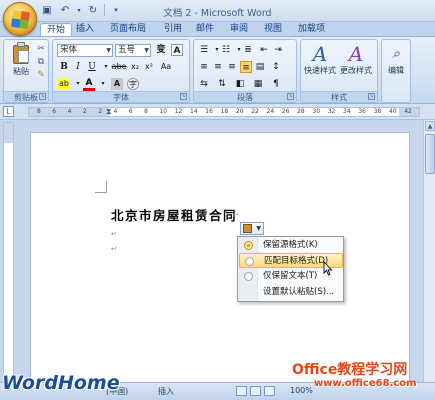  What do you see at coordinates (173, 29) in the screenshot?
I see `tab-references: 引用` at bounding box center [173, 29].